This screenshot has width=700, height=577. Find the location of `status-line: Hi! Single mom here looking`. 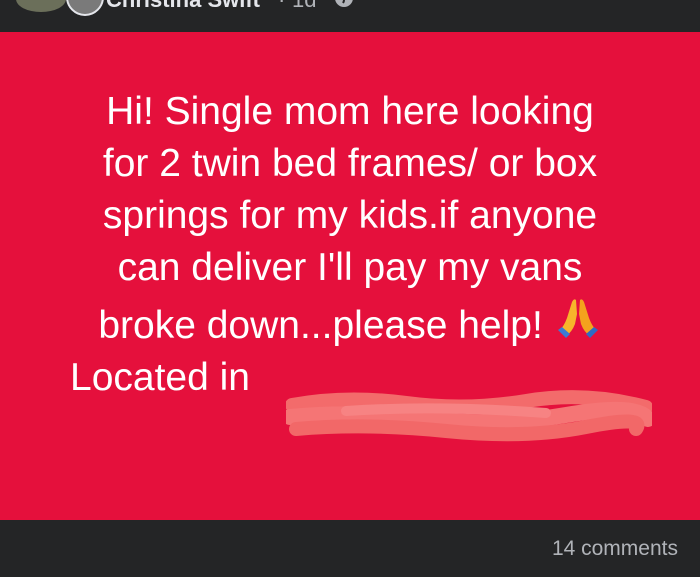

status-line: Hi! Single mom here looking is located at coordinates (350, 111).